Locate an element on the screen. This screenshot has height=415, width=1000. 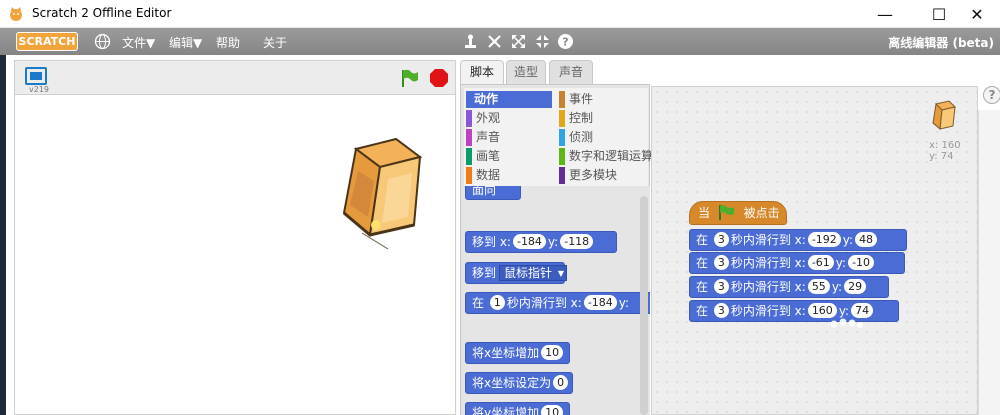
shrink-icon is located at coordinates (542, 41).